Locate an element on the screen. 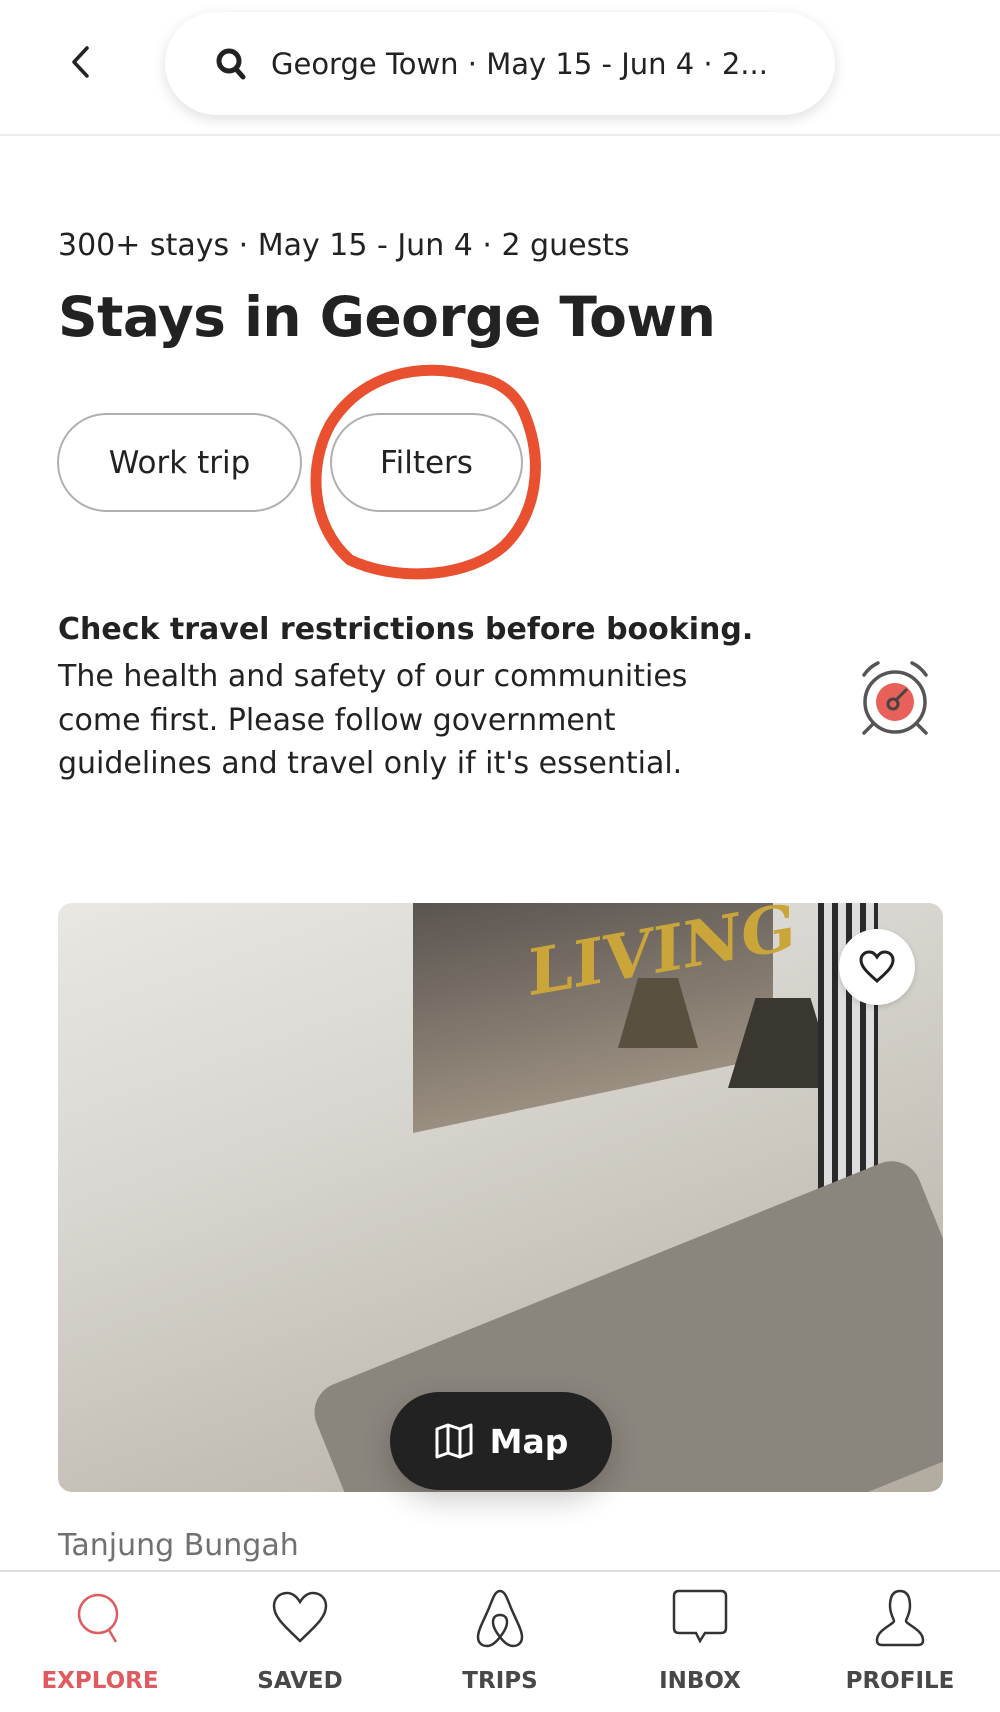 This screenshot has height=1712, width=1000. map-button: Map is located at coordinates (501, 1441).